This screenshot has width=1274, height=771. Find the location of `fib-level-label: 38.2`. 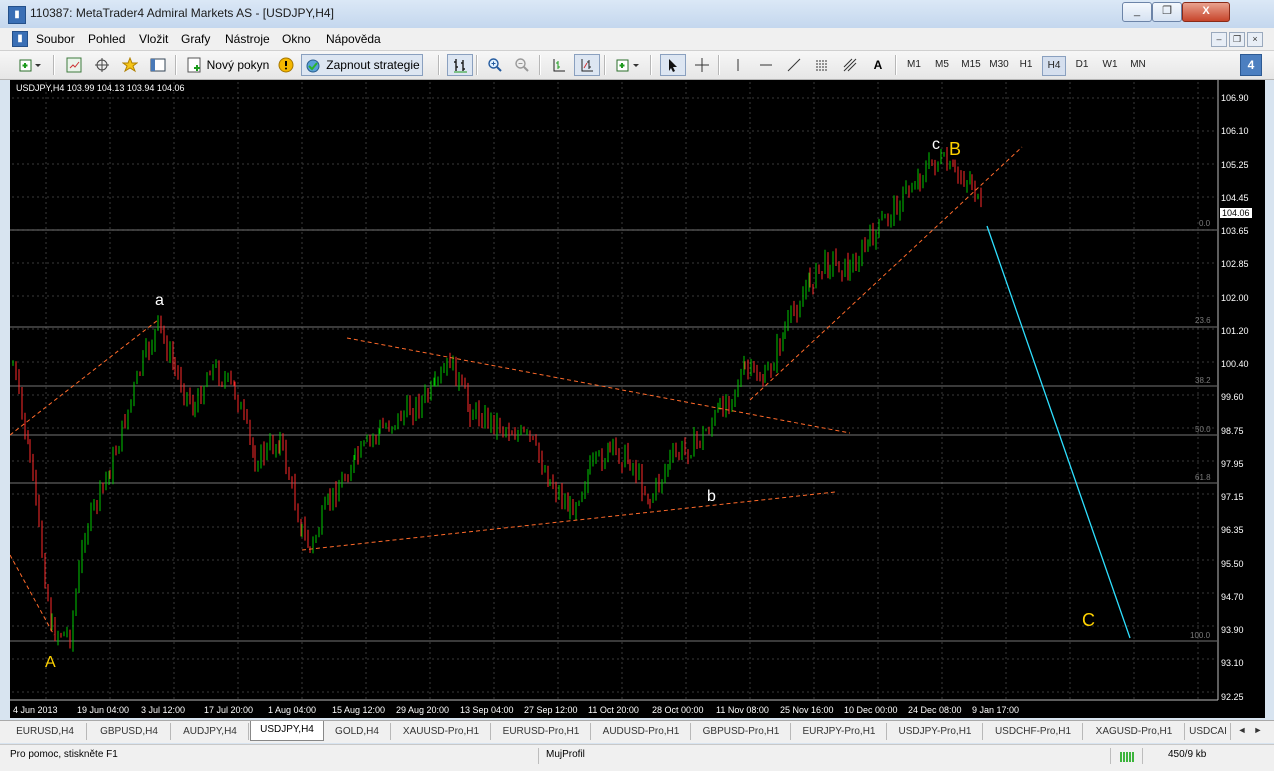

fib-level-label: 38.2 is located at coordinates (1203, 380).